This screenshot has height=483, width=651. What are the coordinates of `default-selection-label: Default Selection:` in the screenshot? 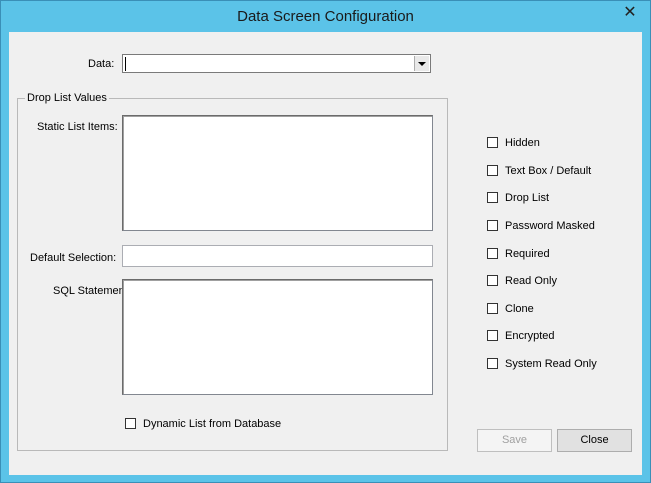 It's located at (73, 258).